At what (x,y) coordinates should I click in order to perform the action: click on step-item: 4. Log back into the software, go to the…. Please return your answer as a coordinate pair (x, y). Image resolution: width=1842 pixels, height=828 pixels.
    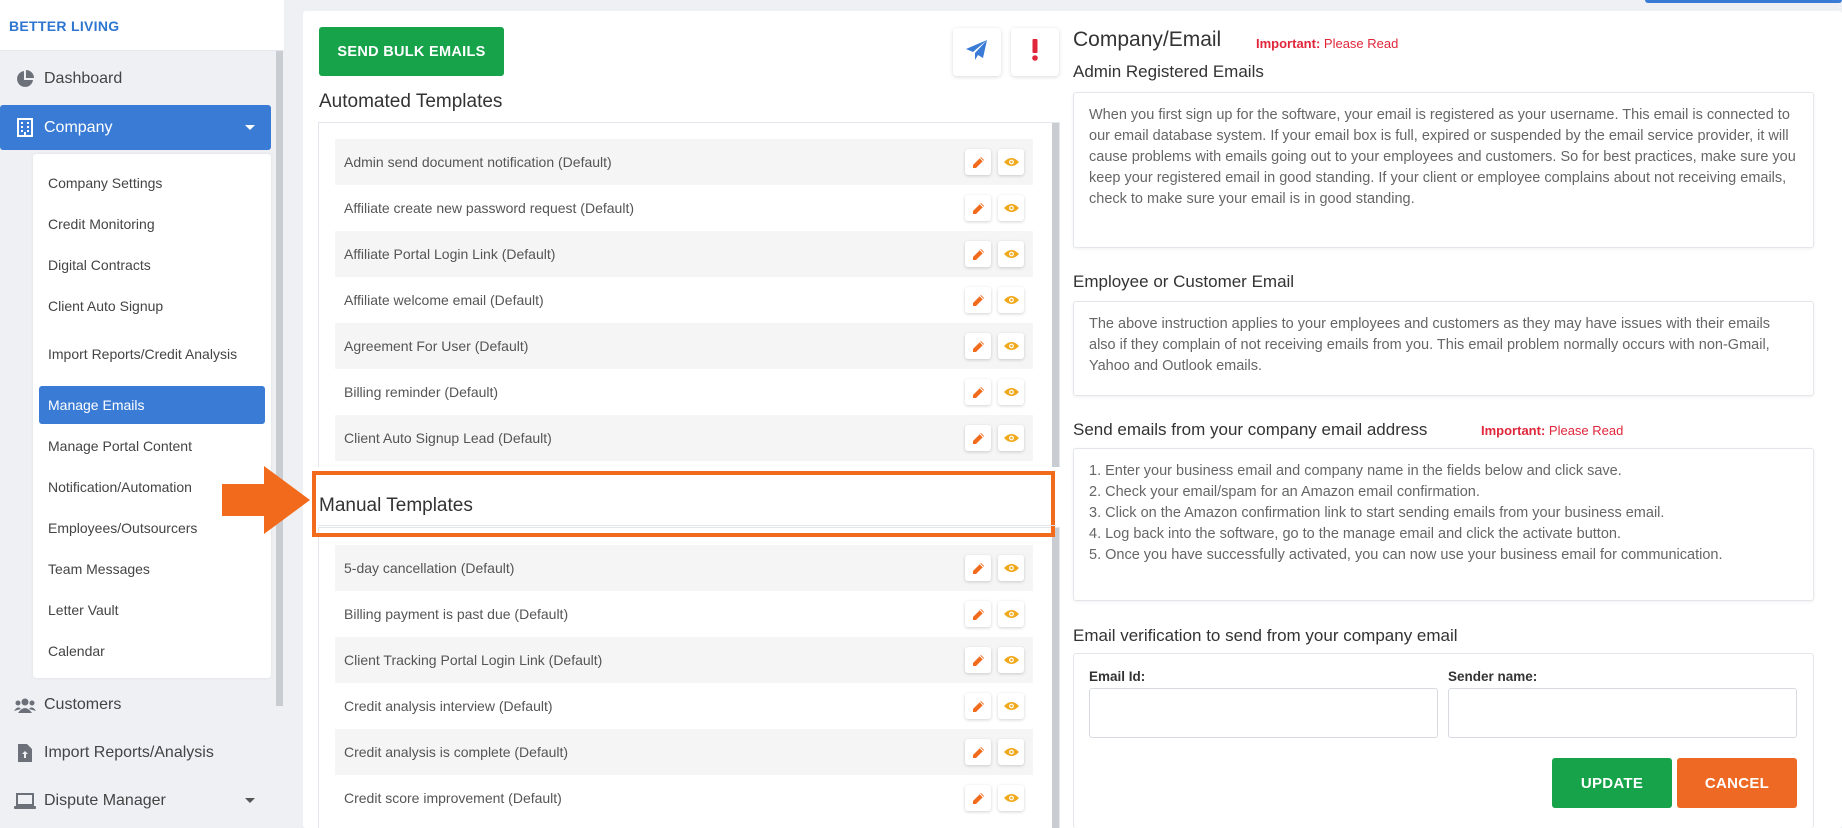
    Looking at the image, I should click on (1355, 534).